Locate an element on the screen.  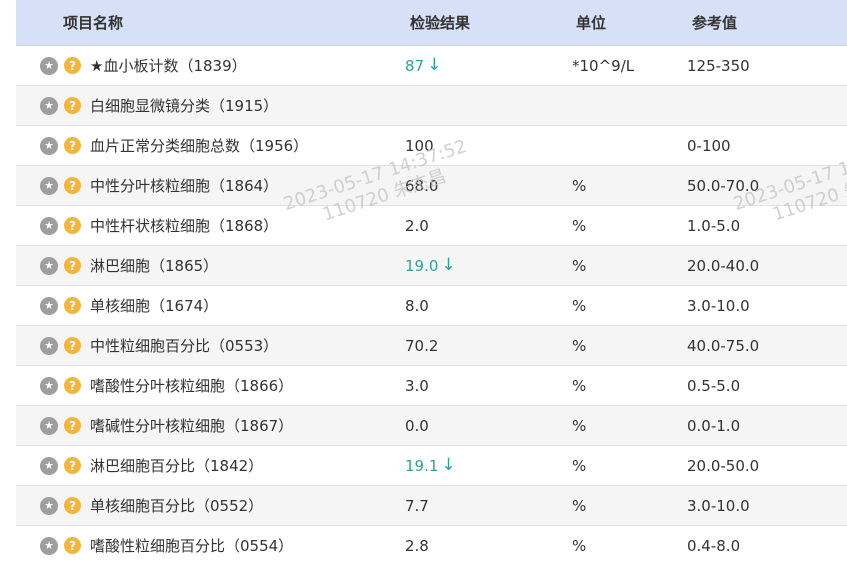
row-name-cell: ★? 淋巴细胞百分比（1842） is located at coordinates (151, 465).